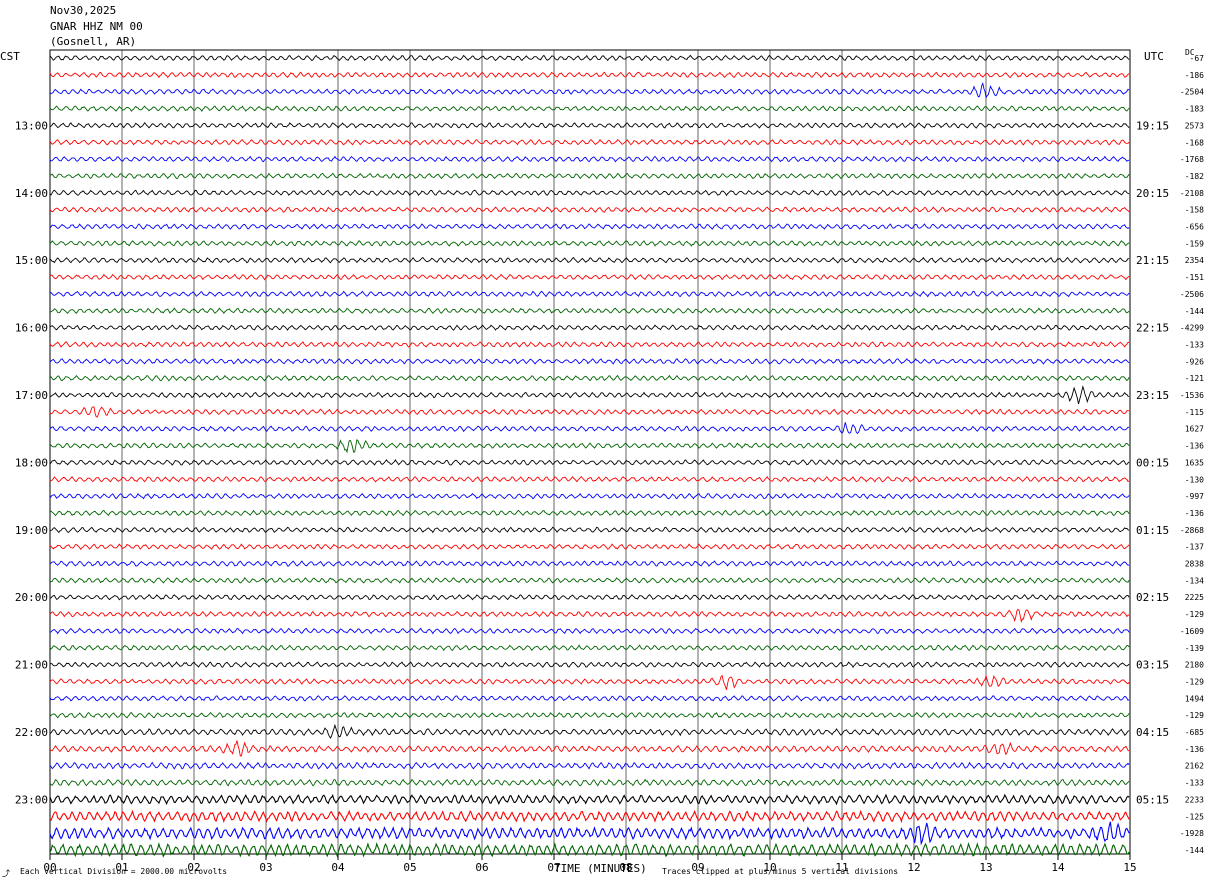 This screenshot has height=886, width=1210. Describe the element at coordinates (1194, 479) in the screenshot. I see `dc-offset-label: -130` at that location.